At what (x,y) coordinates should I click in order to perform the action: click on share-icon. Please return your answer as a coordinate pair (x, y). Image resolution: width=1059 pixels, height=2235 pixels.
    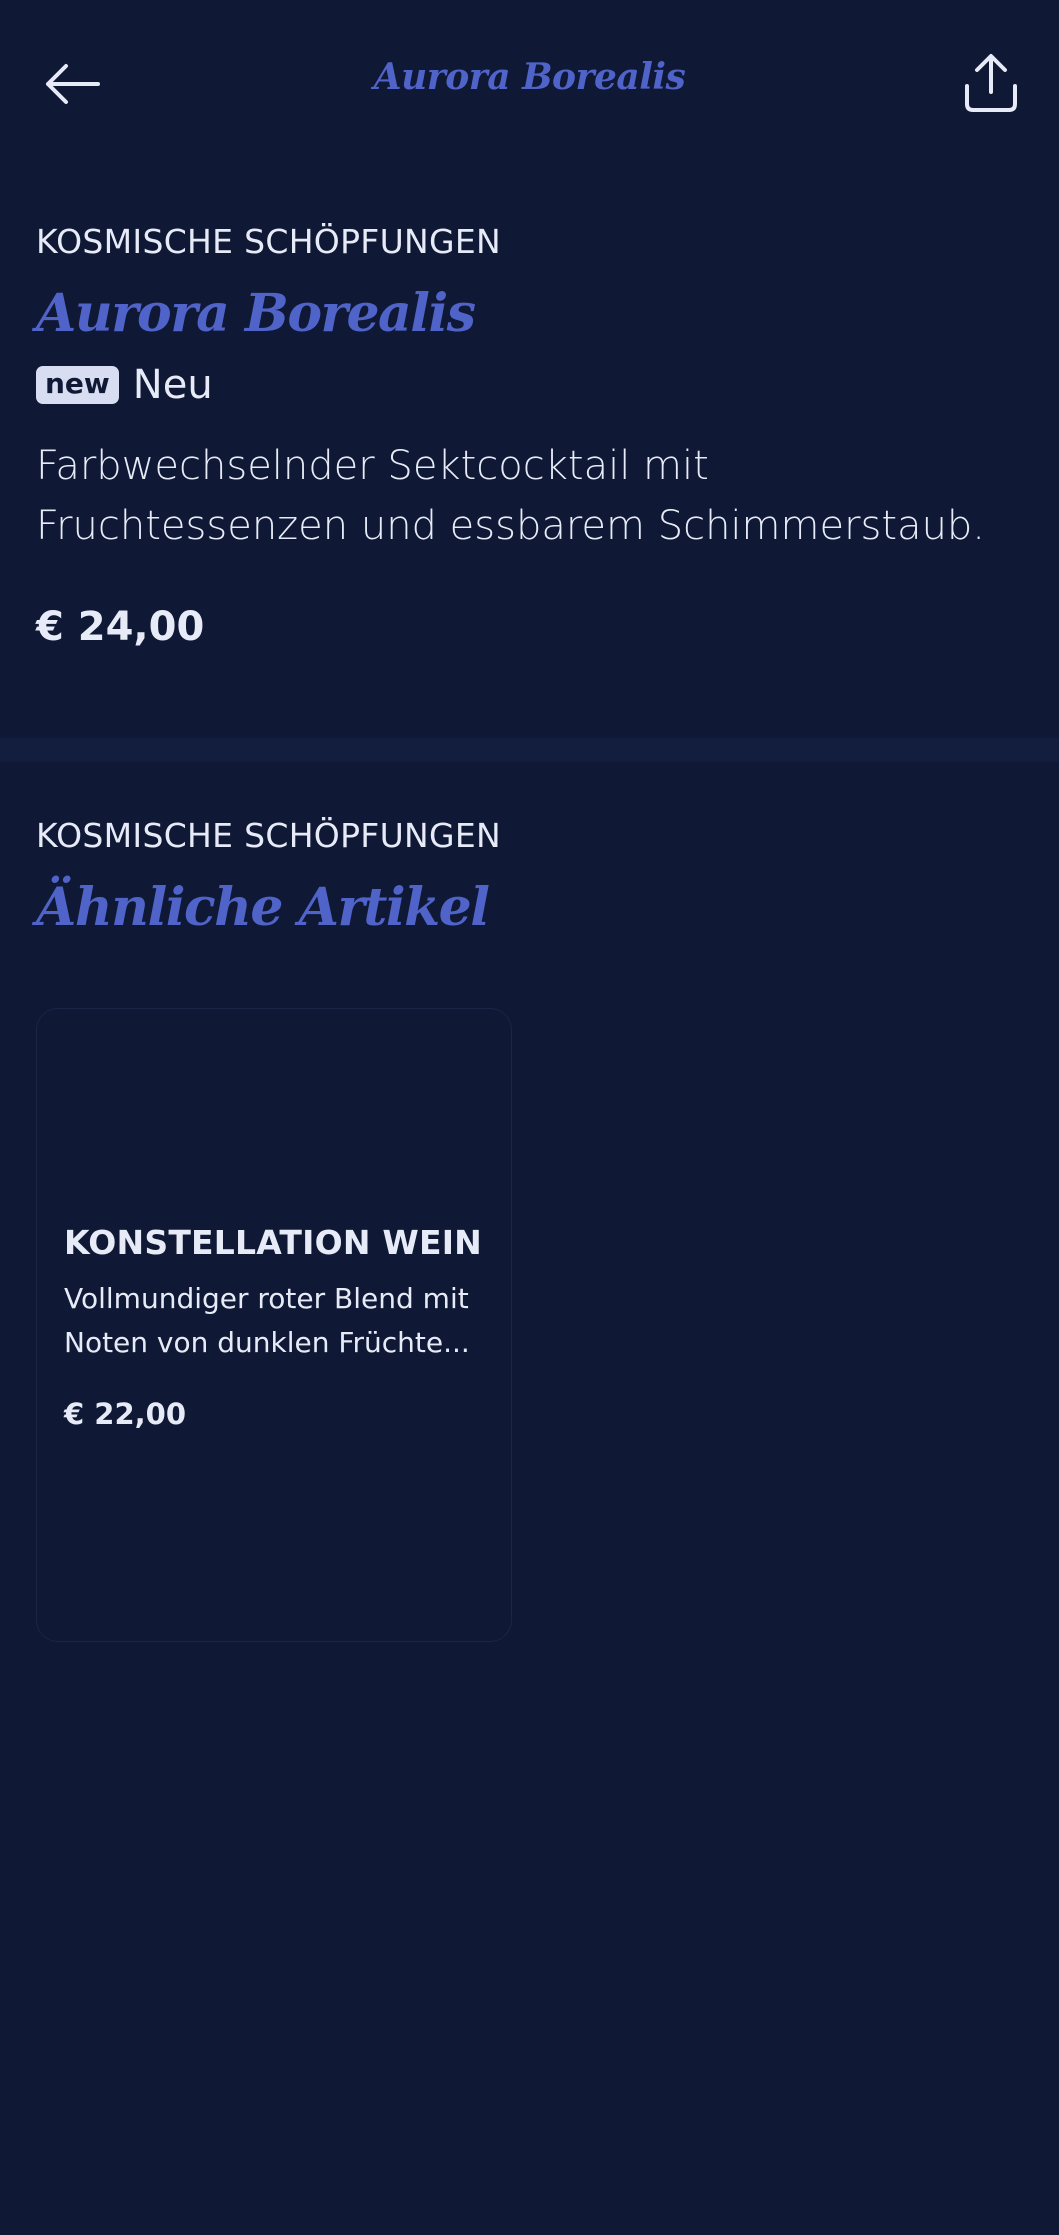
    Looking at the image, I should click on (991, 83).